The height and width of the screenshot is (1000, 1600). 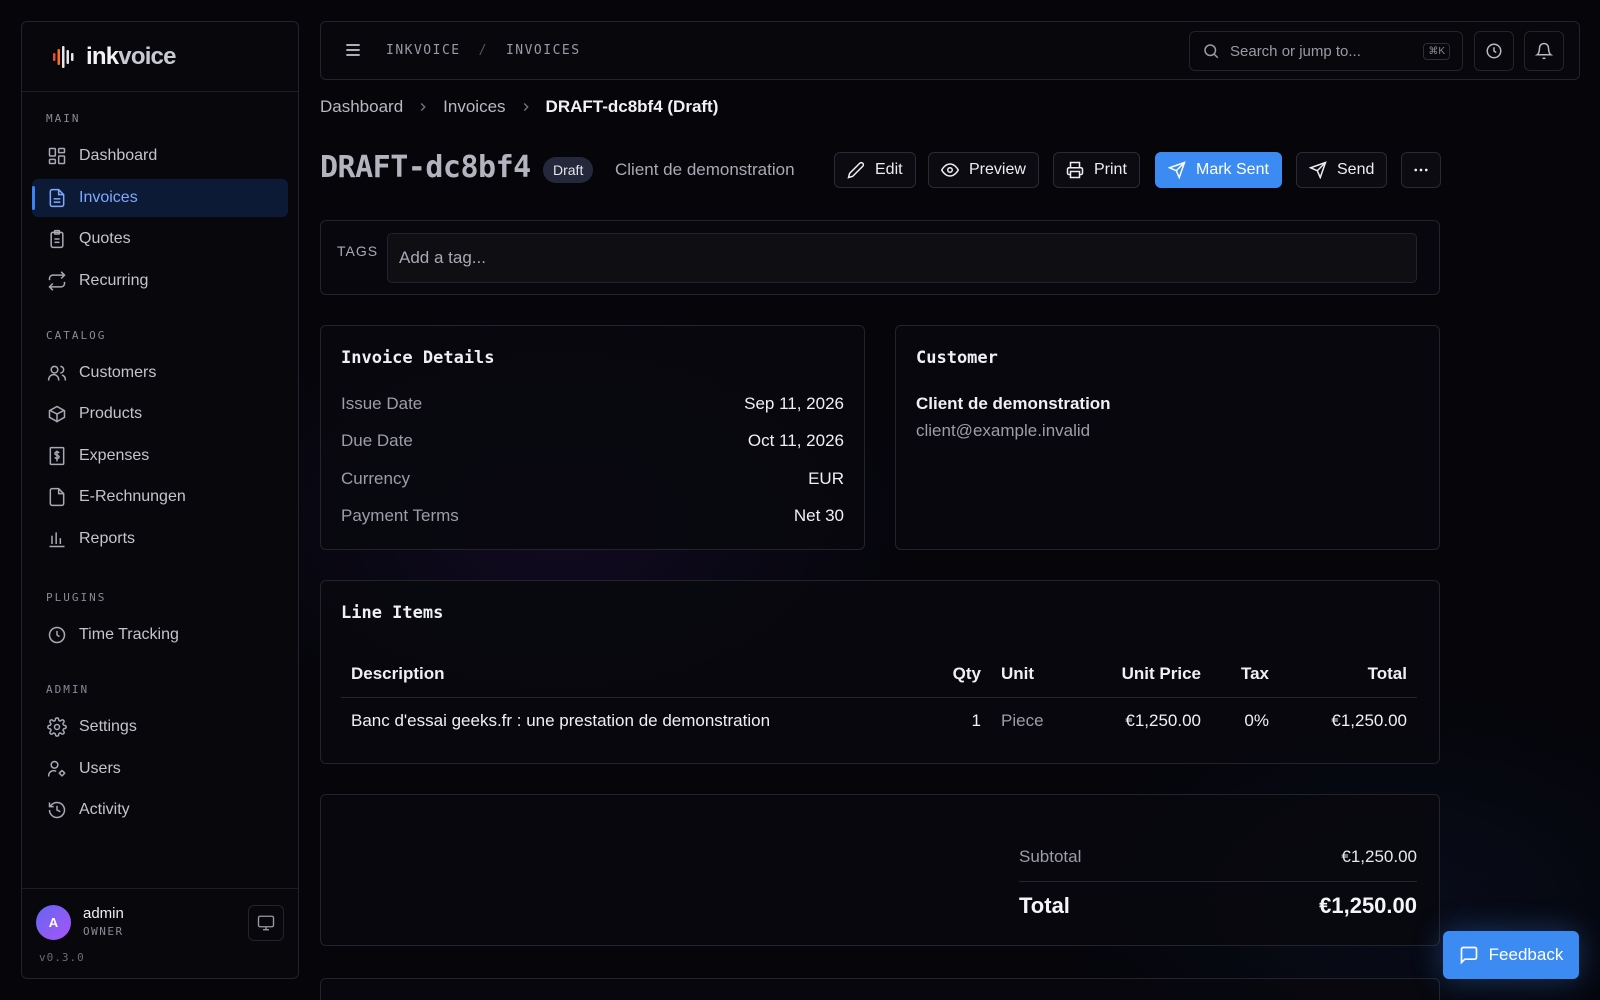 What do you see at coordinates (632, 106) in the screenshot?
I see `breadcrumb-current: DRAFT-dc8bf4 (Draft)` at bounding box center [632, 106].